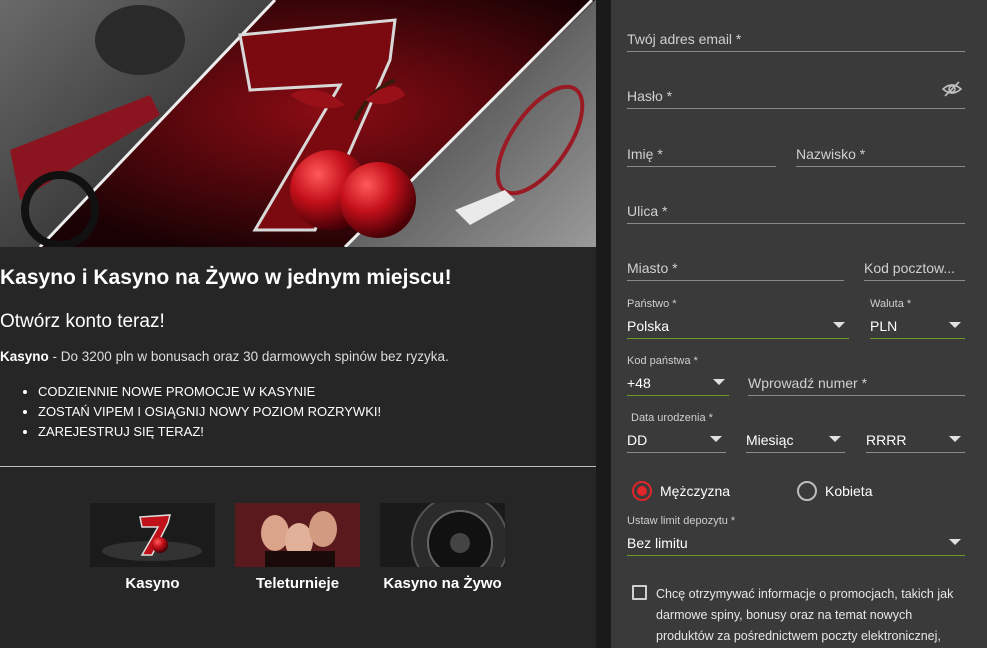 The height and width of the screenshot is (648, 987). Describe the element at coordinates (297, 583) in the screenshot. I see `card-label: Teleturnieje` at that location.